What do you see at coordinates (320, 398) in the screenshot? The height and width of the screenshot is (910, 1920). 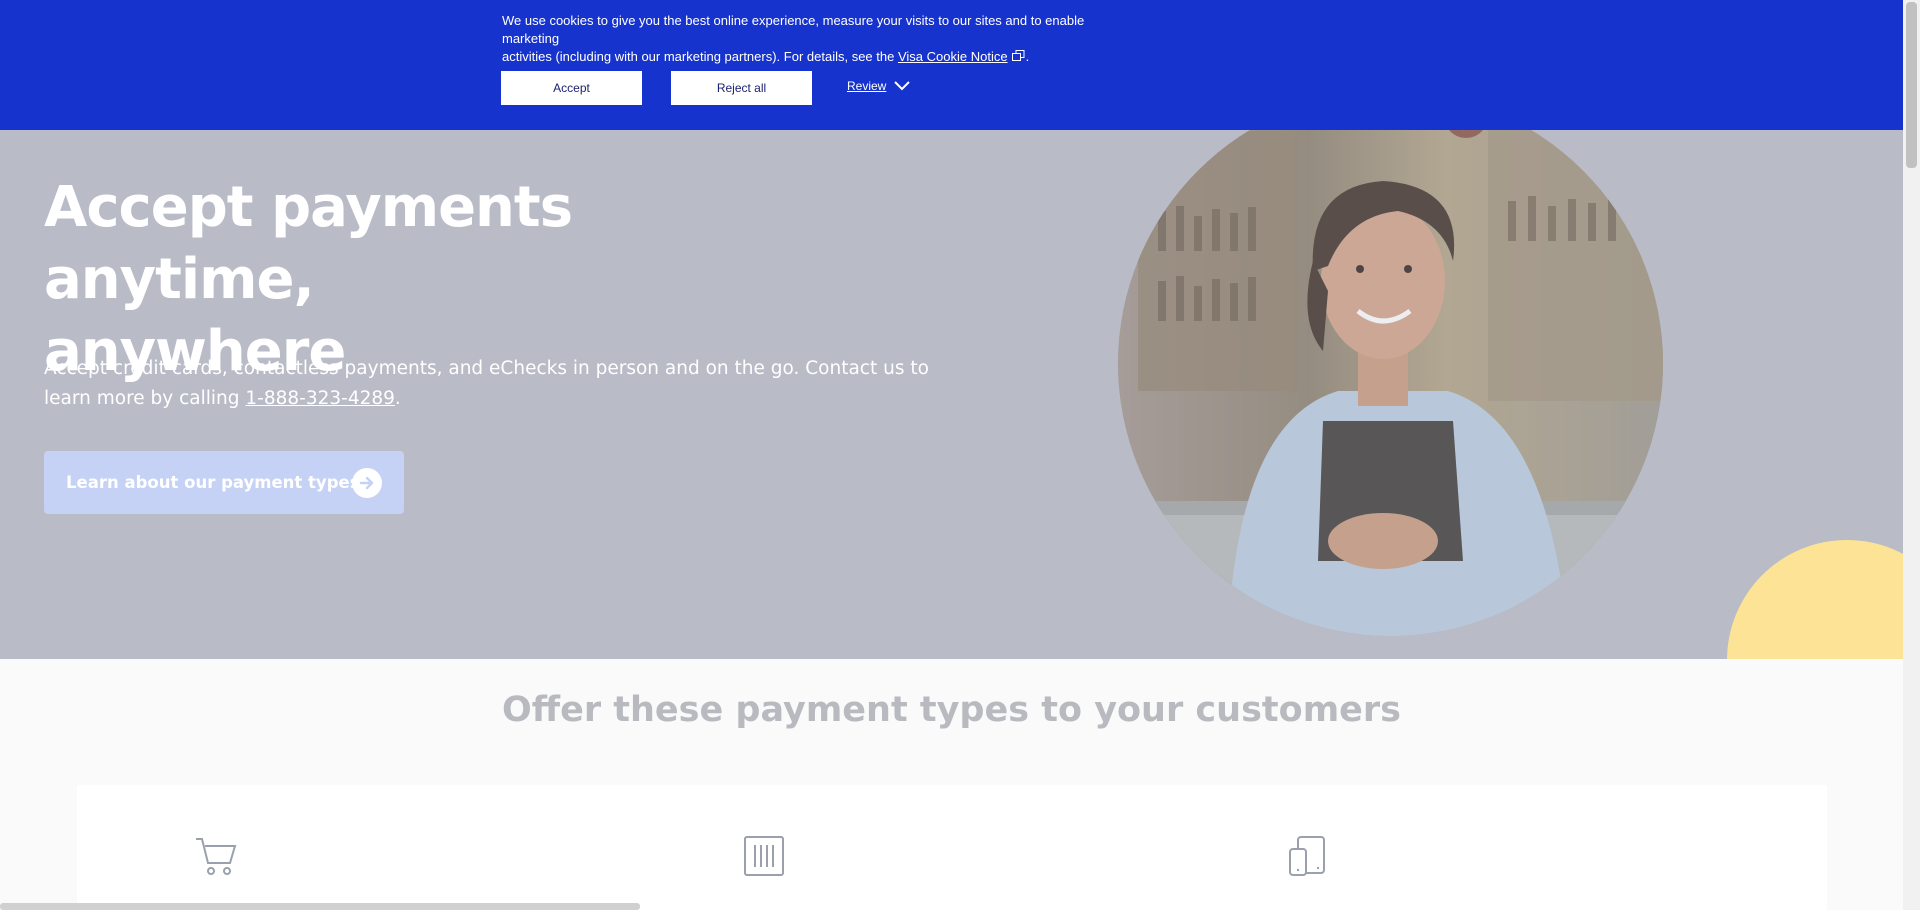 I see `phone-link: 1-888-323-4289` at bounding box center [320, 398].